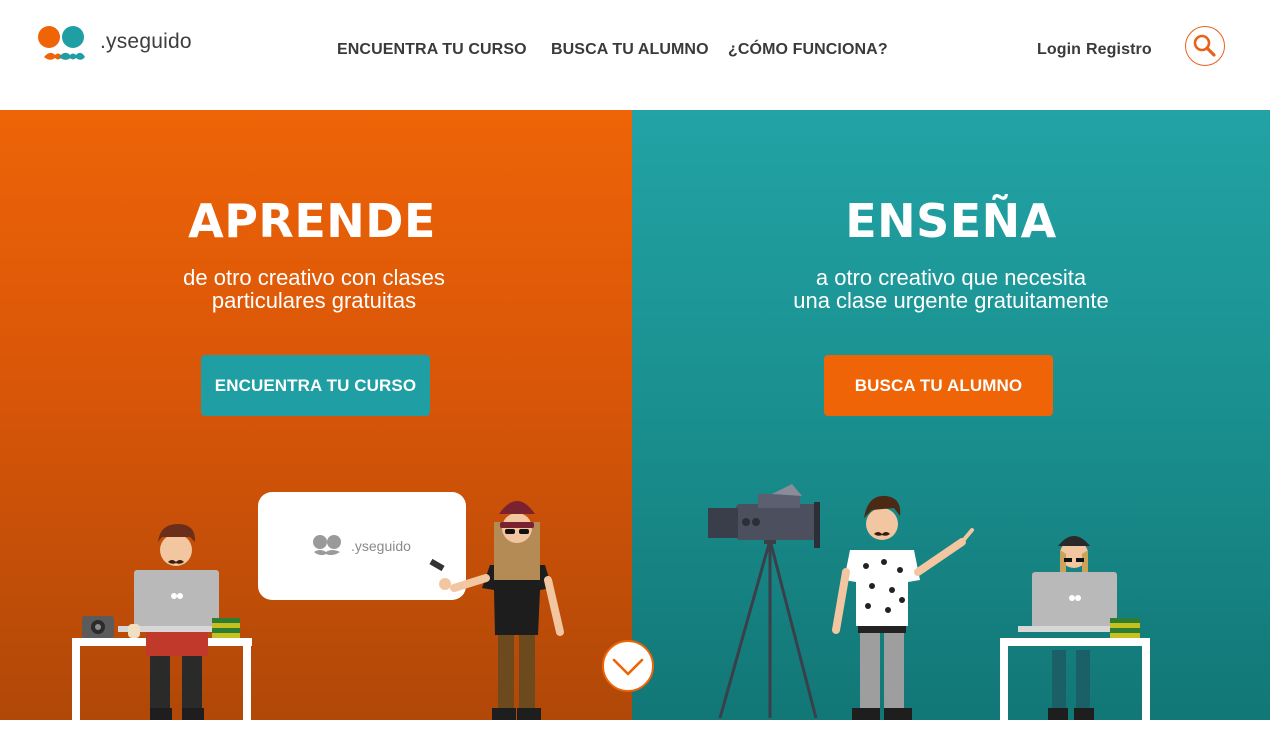 Image resolution: width=1270 pixels, height=740 pixels. I want to click on scroll-down-button, so click(628, 666).